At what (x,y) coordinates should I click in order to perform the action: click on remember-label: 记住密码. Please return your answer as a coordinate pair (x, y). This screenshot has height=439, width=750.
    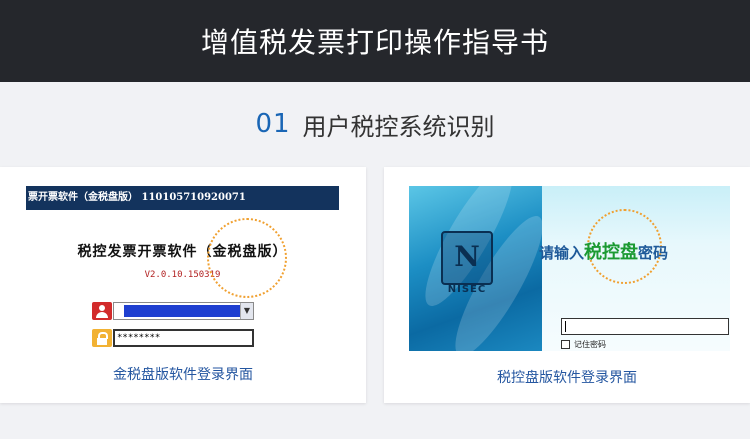
    Looking at the image, I should click on (590, 344).